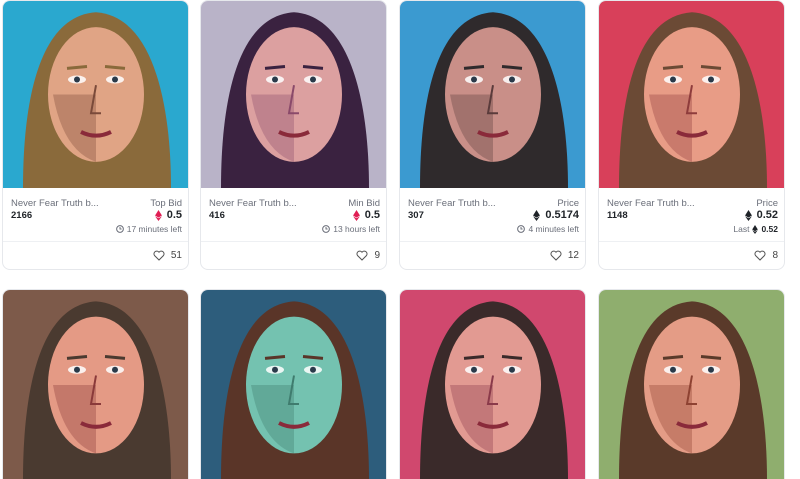 Image resolution: width=800 pixels, height=479 pixels. What do you see at coordinates (553, 229) in the screenshot?
I see `time-left-text: 4 minutes left` at bounding box center [553, 229].